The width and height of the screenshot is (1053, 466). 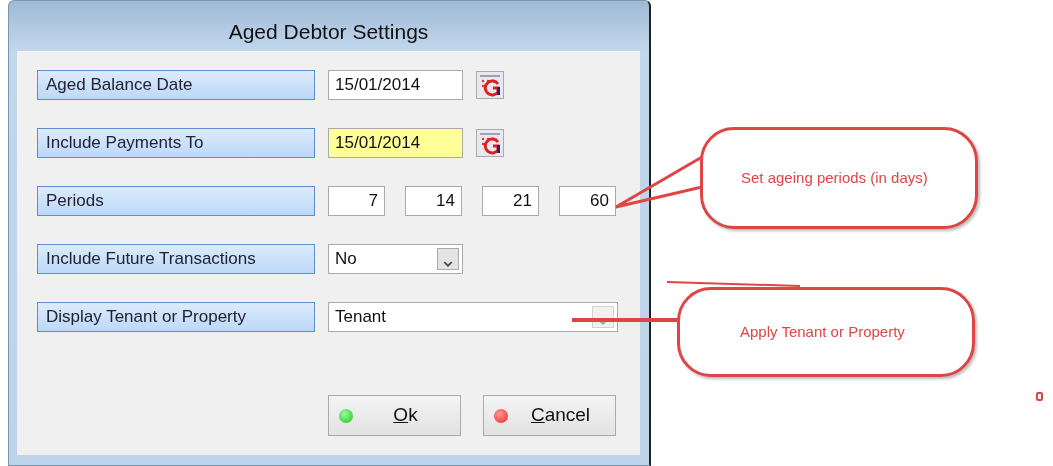 What do you see at coordinates (176, 143) in the screenshot?
I see `field-label: Include Payments To` at bounding box center [176, 143].